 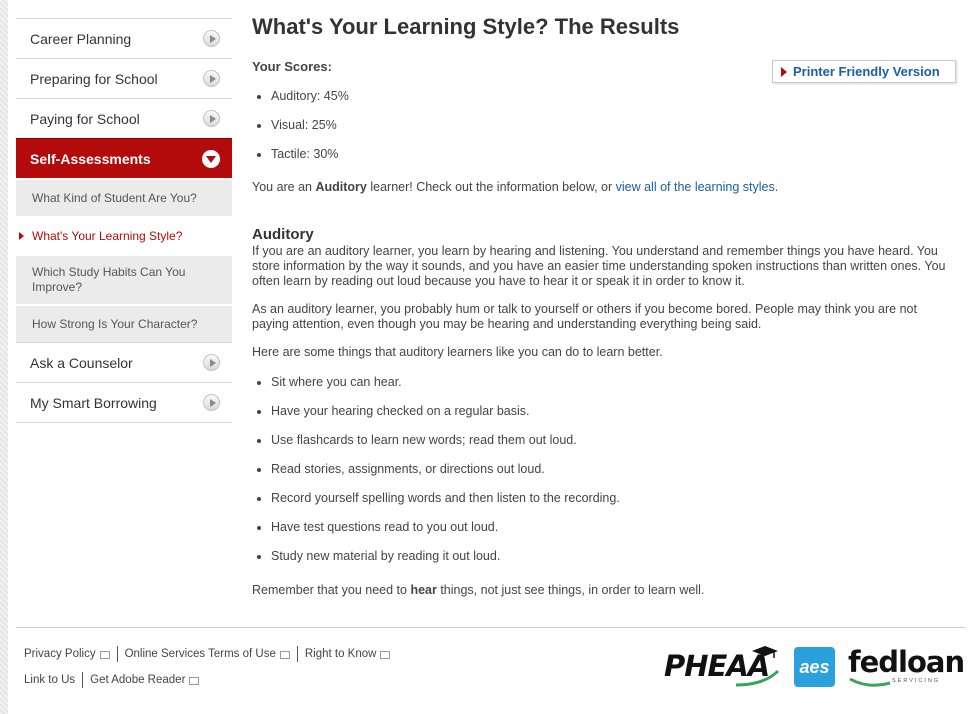 I want to click on link-label: Right to Know, so click(x=340, y=654).